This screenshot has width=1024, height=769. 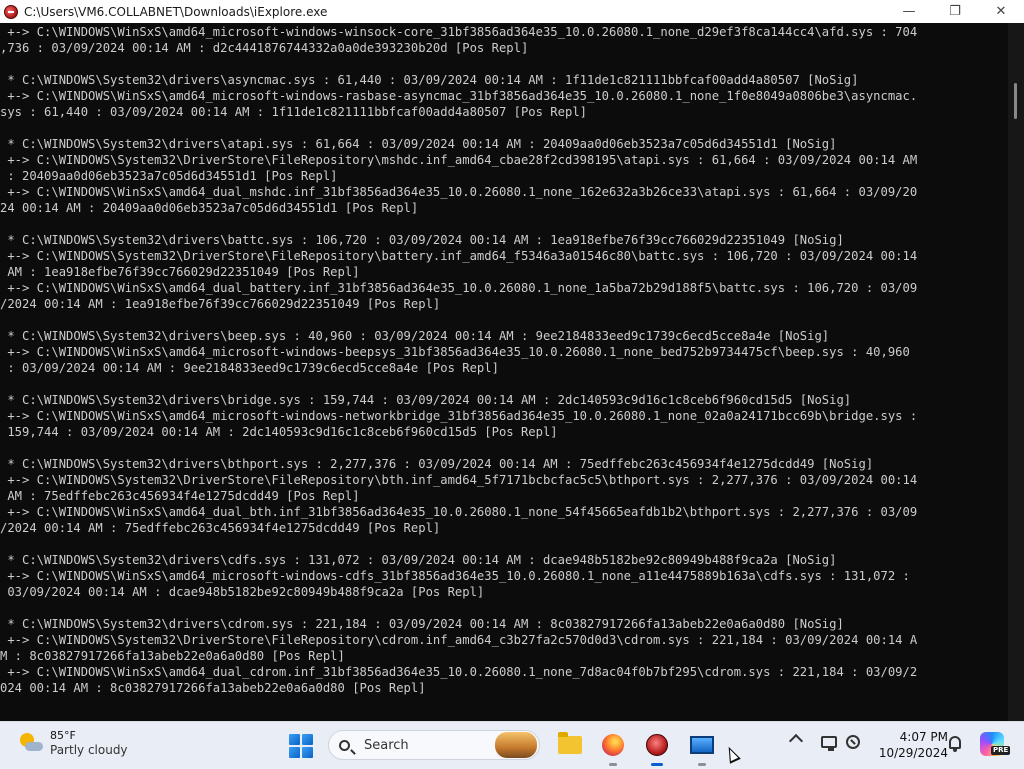 What do you see at coordinates (89, 750) in the screenshot?
I see `weather-condition: Partly cloudy` at bounding box center [89, 750].